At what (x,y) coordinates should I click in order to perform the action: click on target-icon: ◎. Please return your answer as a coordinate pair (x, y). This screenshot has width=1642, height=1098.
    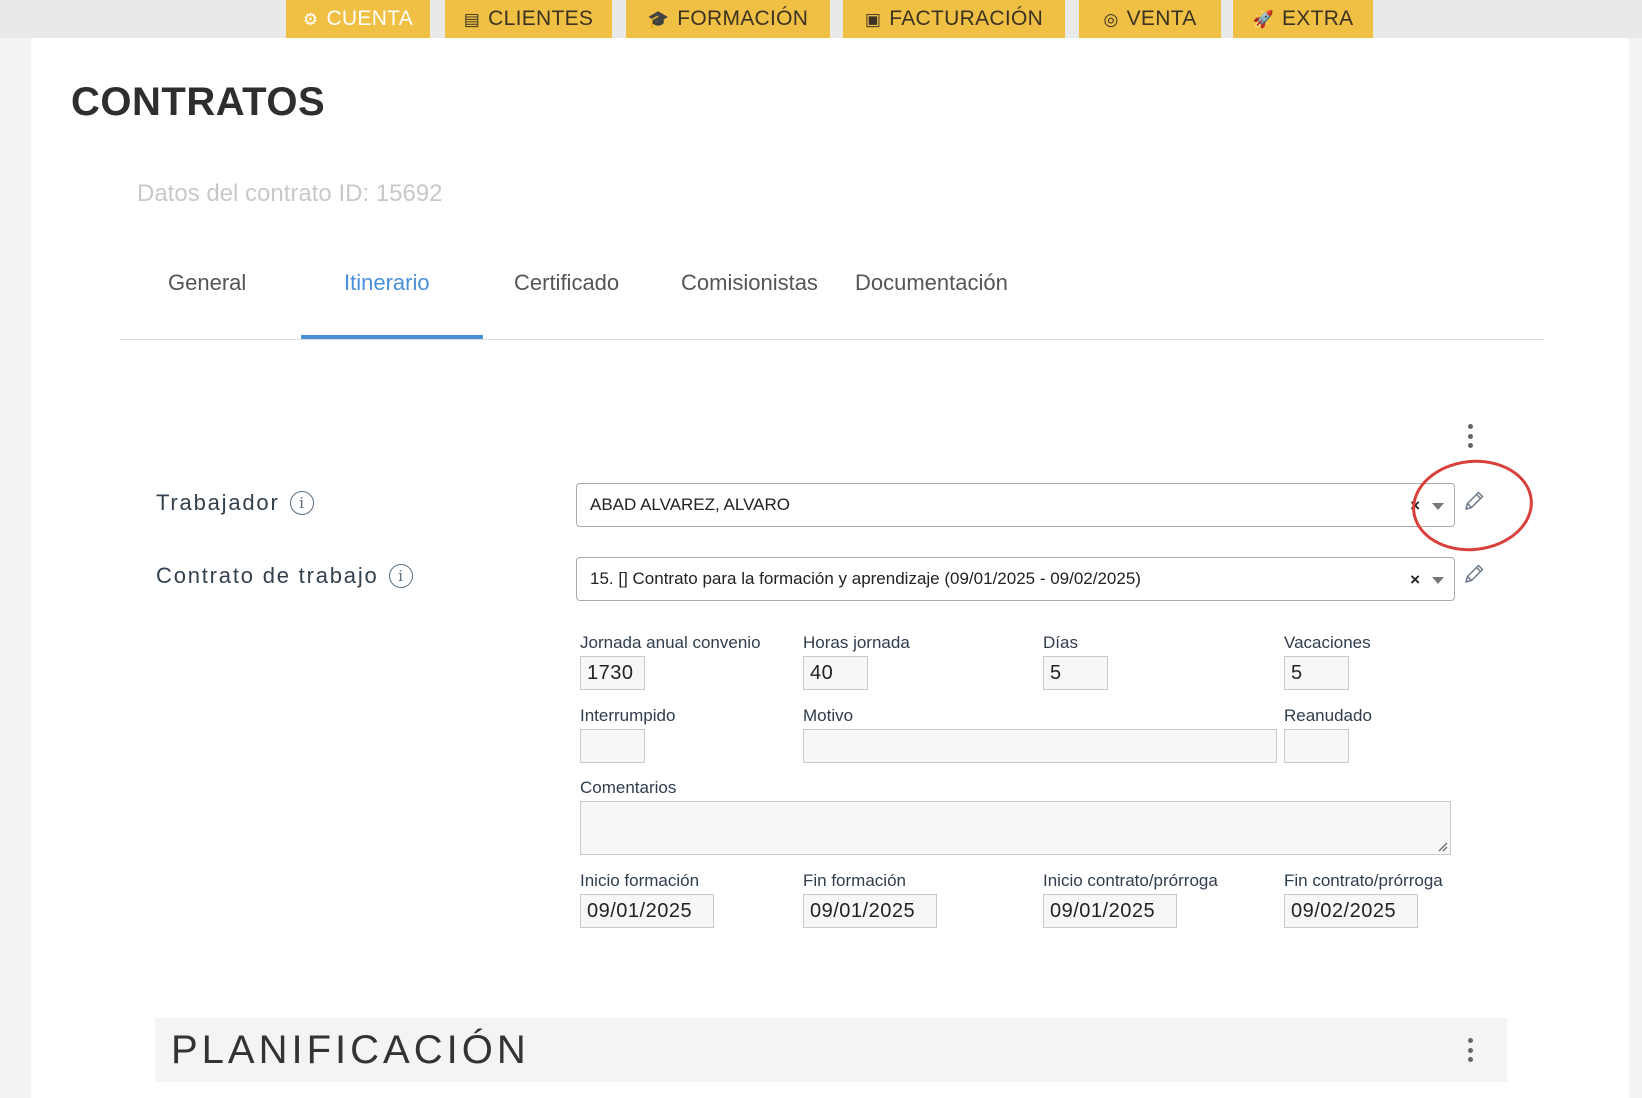
    Looking at the image, I should click on (1111, 19).